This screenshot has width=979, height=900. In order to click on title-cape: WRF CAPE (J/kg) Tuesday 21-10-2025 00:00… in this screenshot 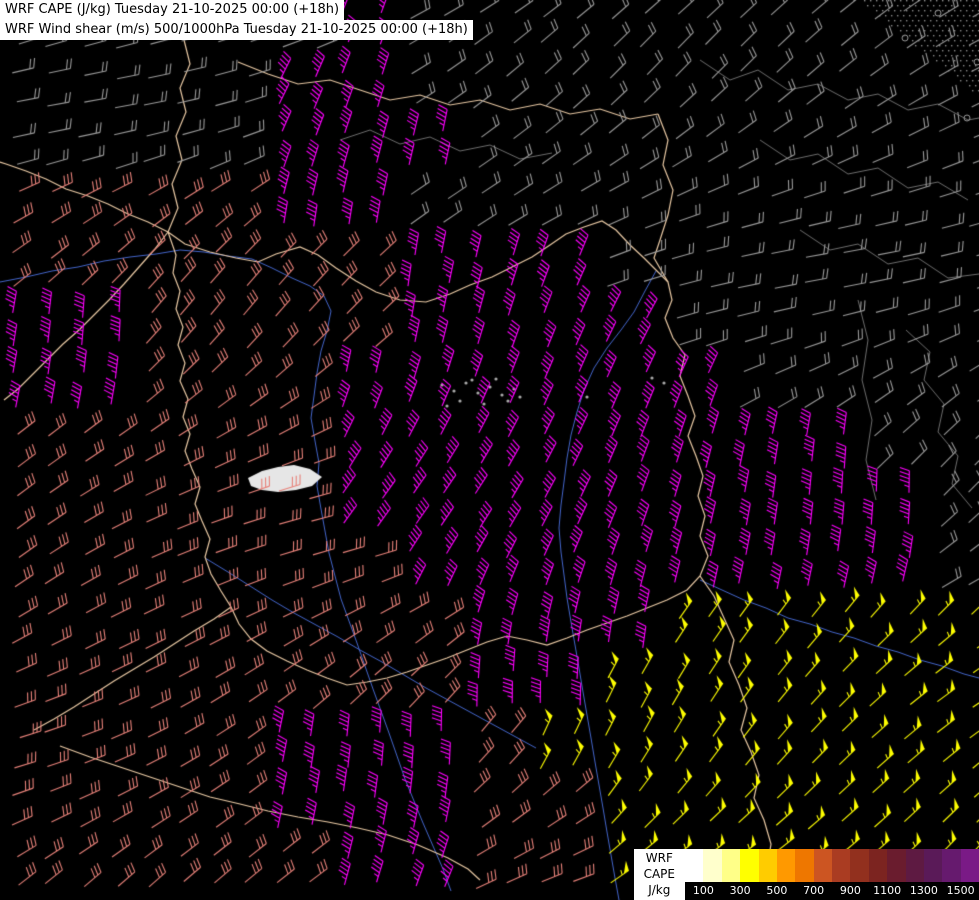, I will do `click(172, 10)`.